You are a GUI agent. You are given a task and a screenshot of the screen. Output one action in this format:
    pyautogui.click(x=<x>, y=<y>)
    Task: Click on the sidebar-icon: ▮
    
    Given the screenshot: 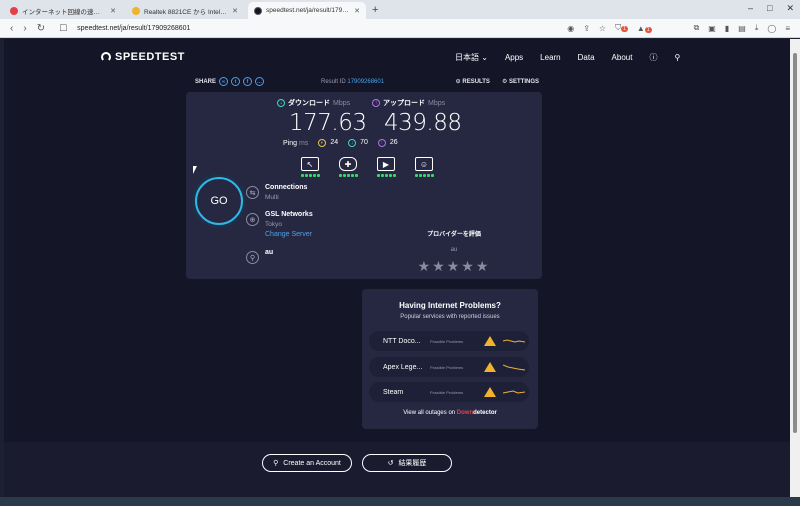 What is the action you would take?
    pyautogui.click(x=727, y=28)
    